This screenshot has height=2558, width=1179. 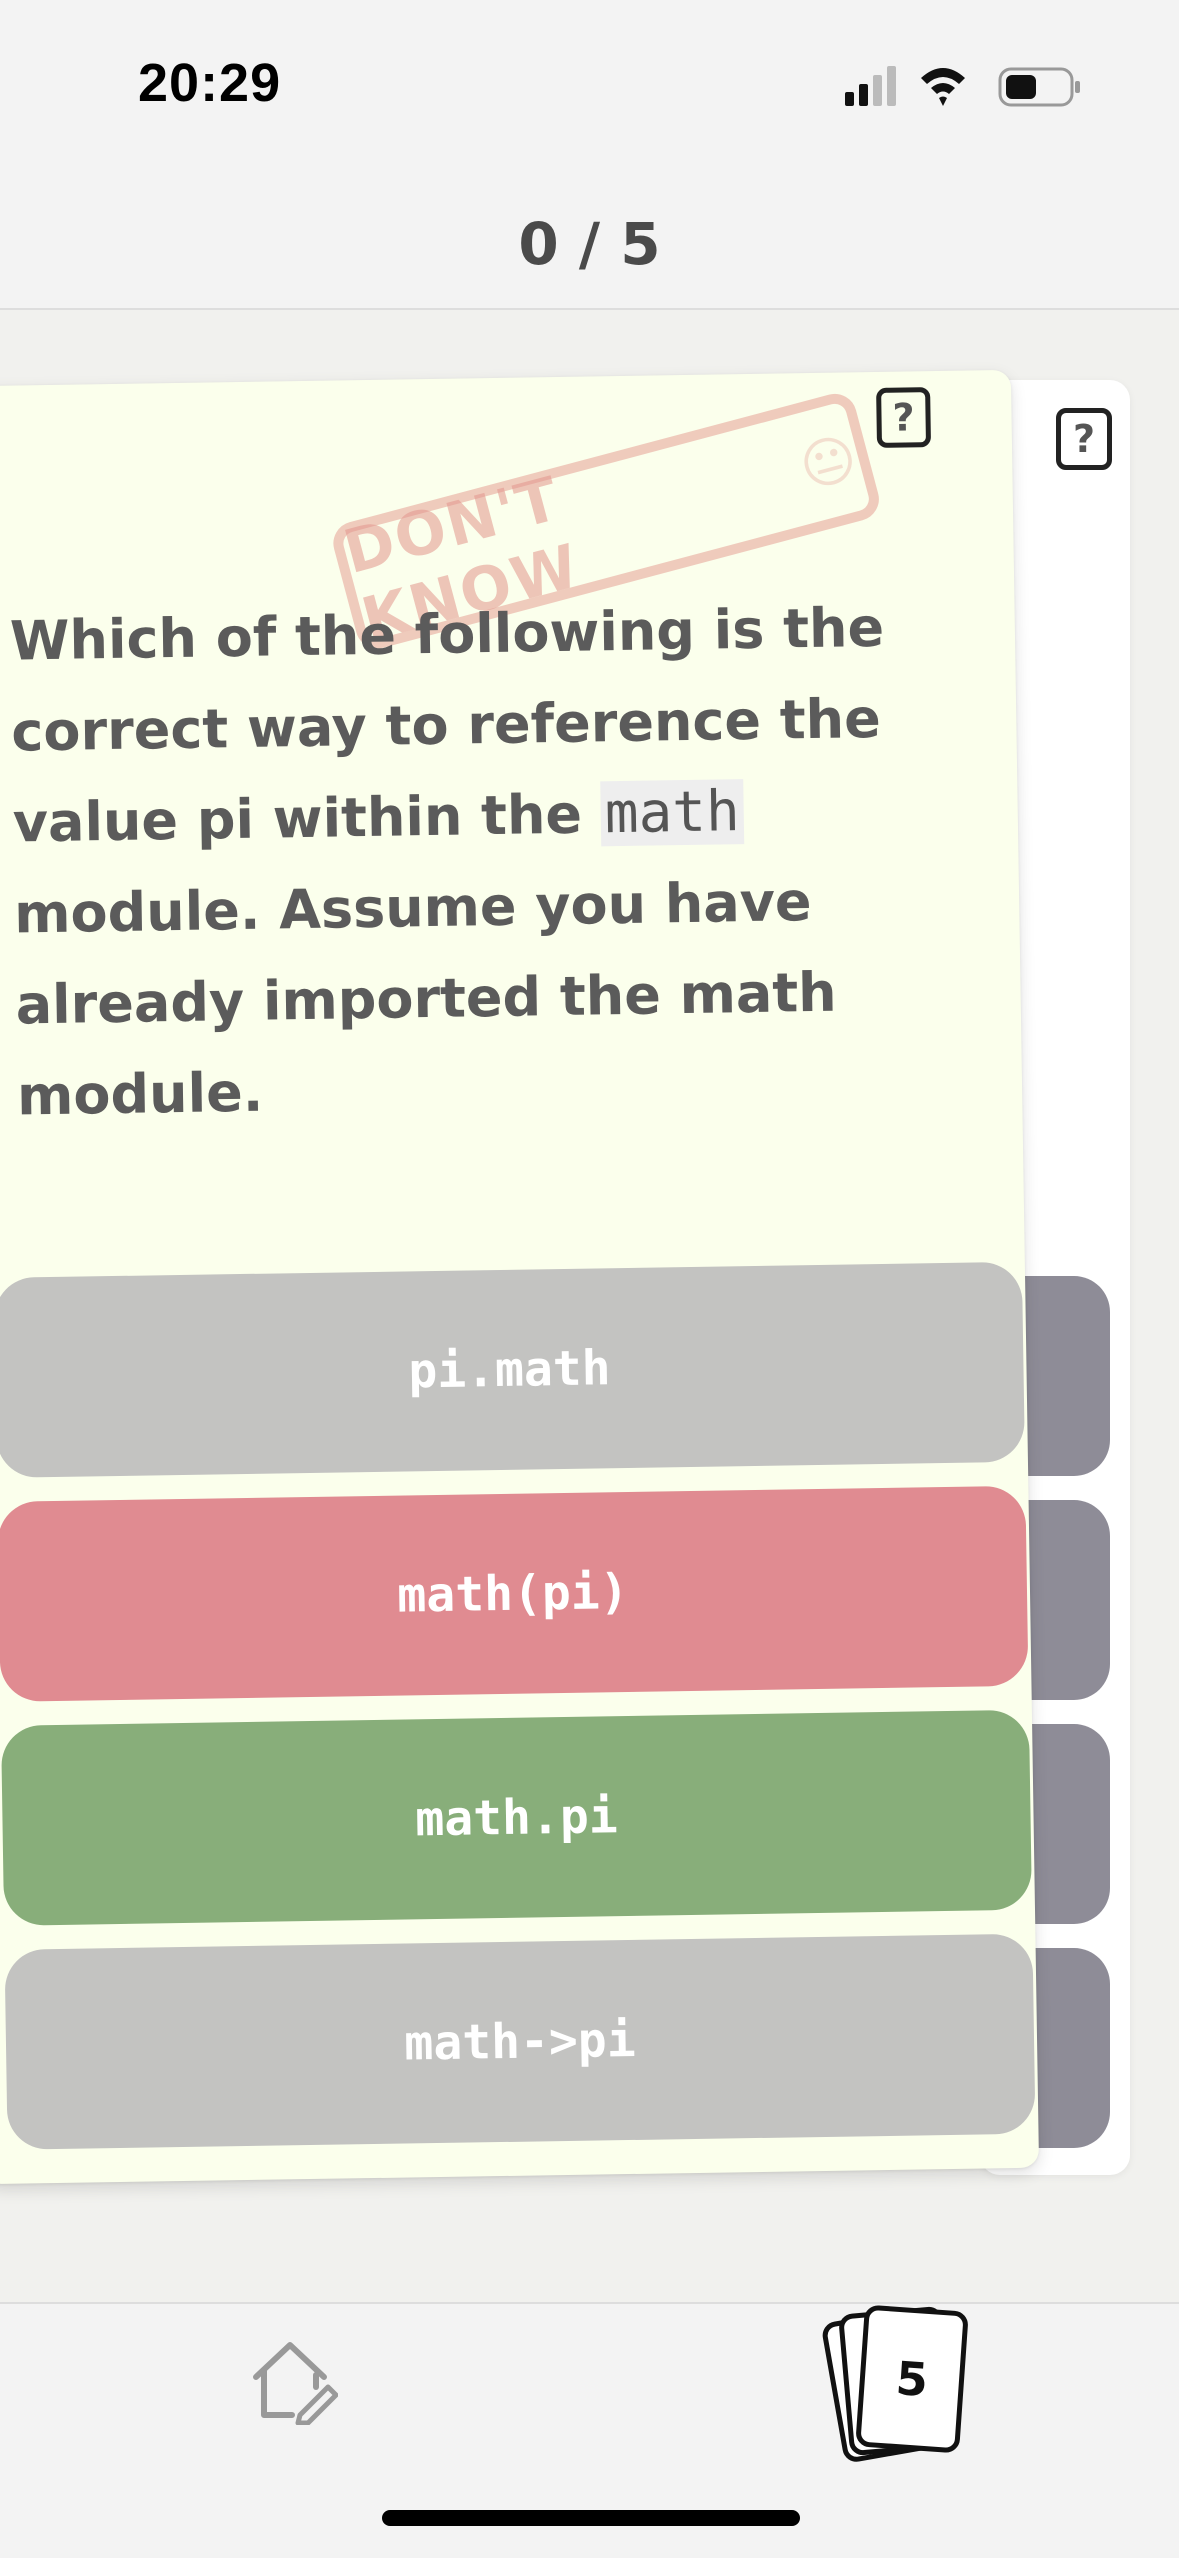 I want to click on status-icons, so click(x=962, y=86).